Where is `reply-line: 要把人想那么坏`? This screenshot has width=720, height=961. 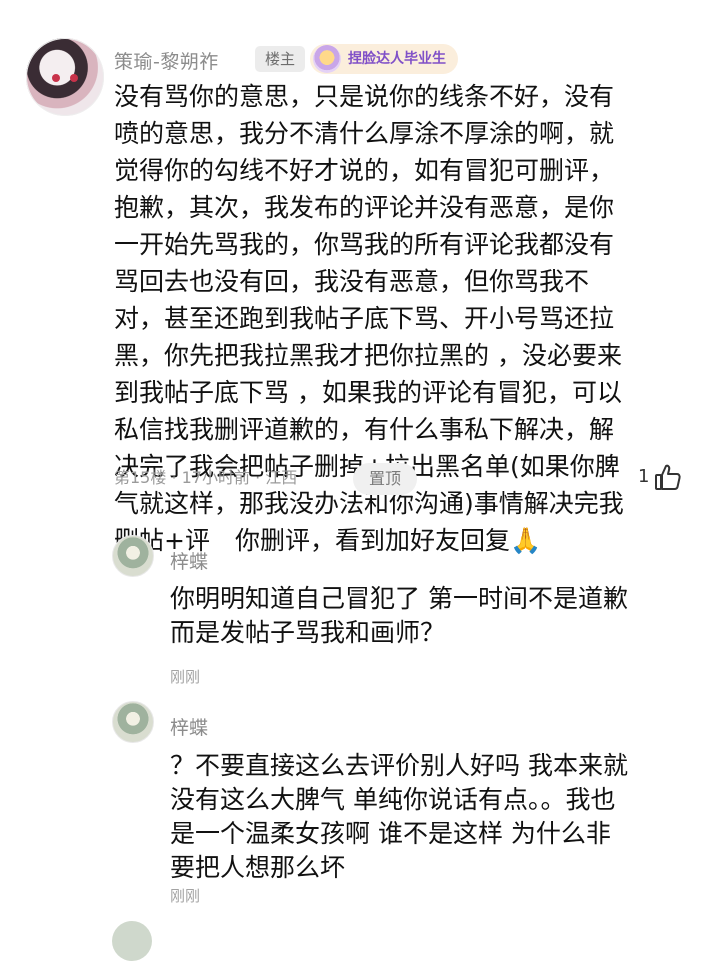 reply-line: 要把人想那么坏 is located at coordinates (258, 867).